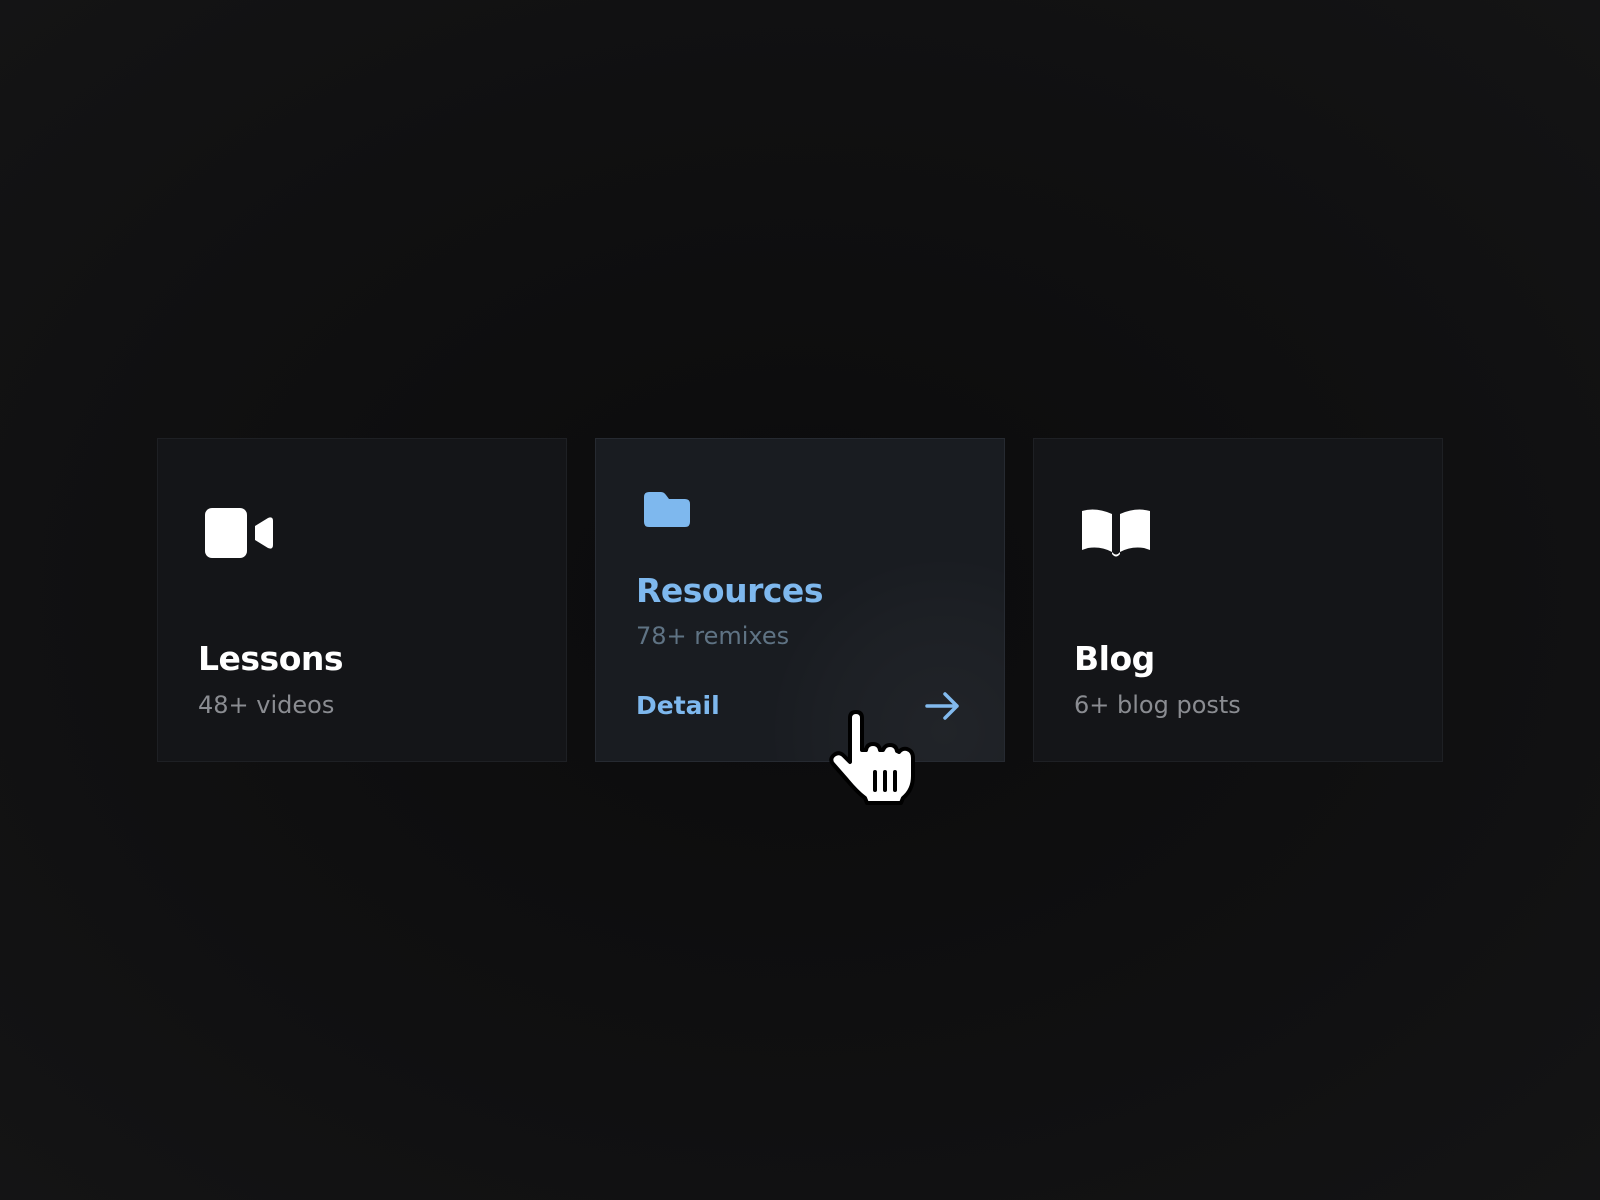  I want to click on open-book-icon, so click(1116, 533).